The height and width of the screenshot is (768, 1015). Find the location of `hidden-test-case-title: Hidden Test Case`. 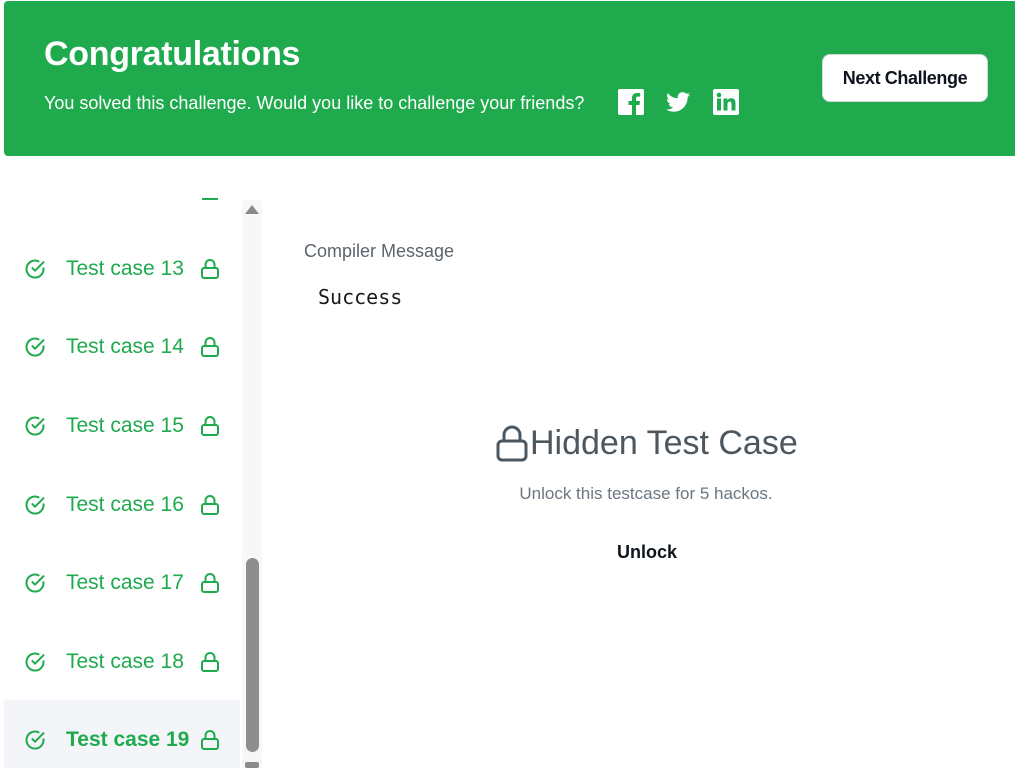

hidden-test-case-title: Hidden Test Case is located at coordinates (664, 443).